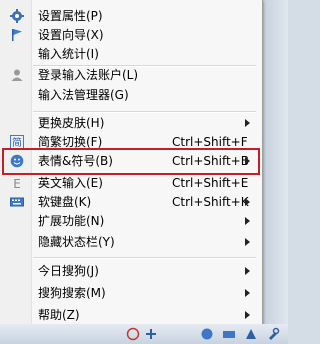  What do you see at coordinates (131, 242) in the screenshot?
I see `menu-item-hide-statusbar: 隐藏状态栏(Y)` at bounding box center [131, 242].